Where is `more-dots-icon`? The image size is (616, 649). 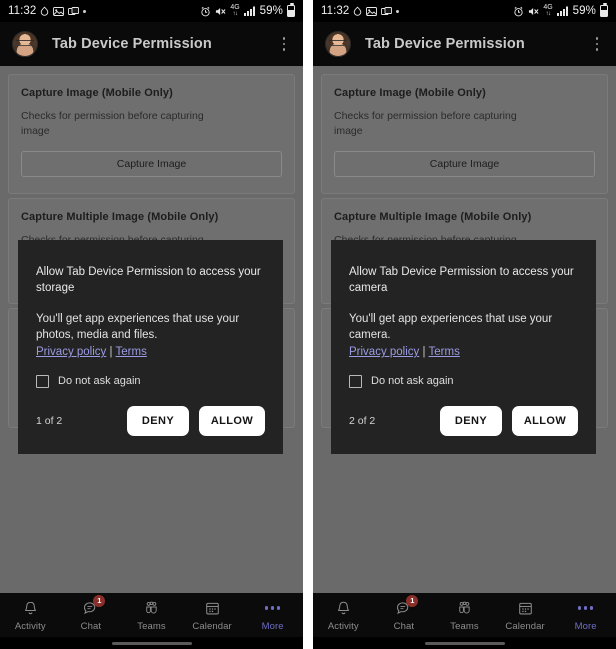 more-dots-icon is located at coordinates (272, 608).